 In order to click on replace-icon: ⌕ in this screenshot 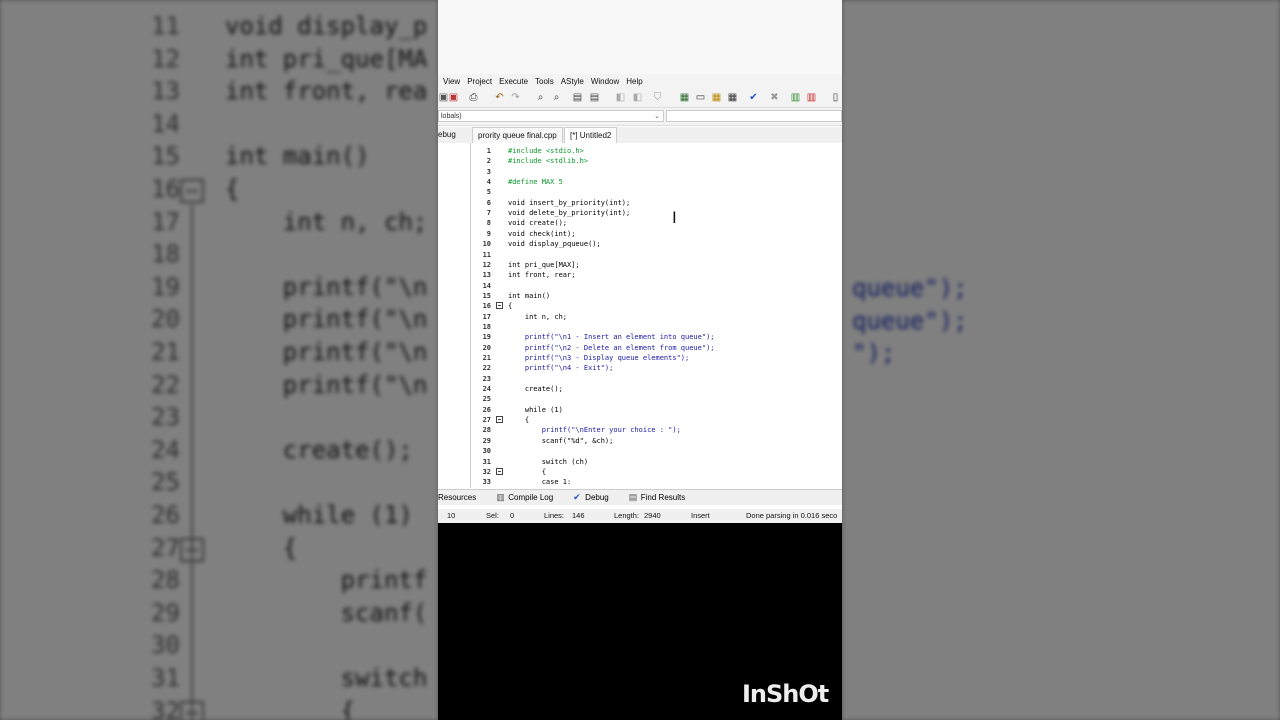, I will do `click(556, 97)`.